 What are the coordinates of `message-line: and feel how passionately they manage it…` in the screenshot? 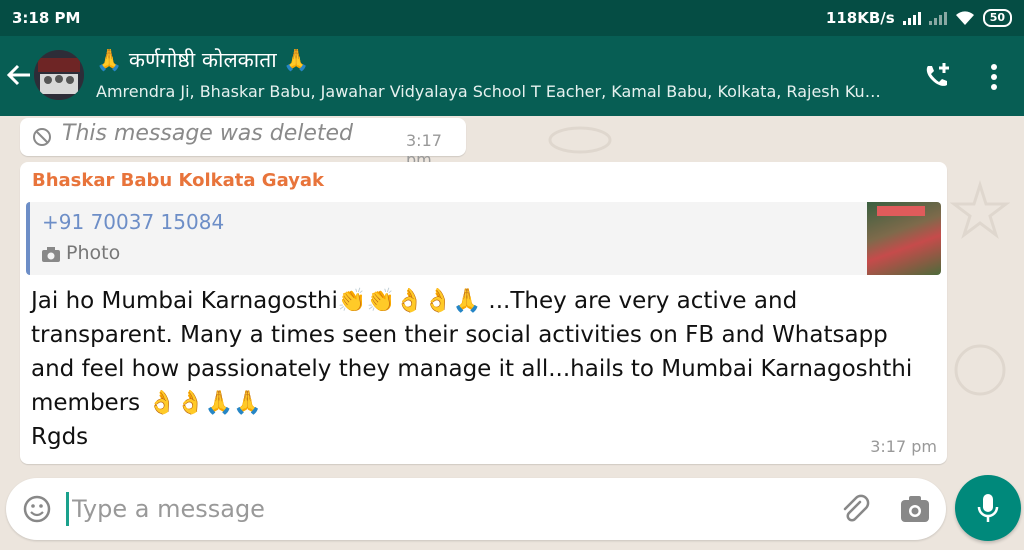 It's located at (472, 369).